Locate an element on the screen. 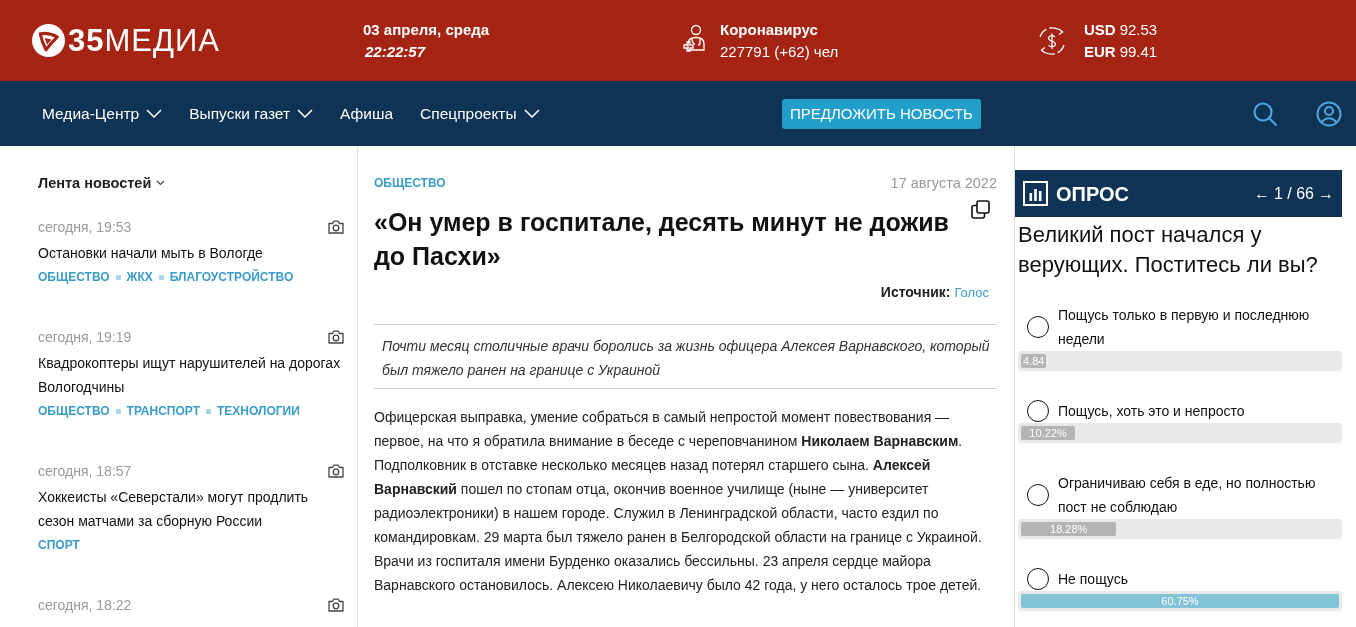 This screenshot has width=1356, height=627. poll-option-label: Ограничиваю себя в еде, но полностью пост не соблюдаю is located at coordinates (1200, 495).